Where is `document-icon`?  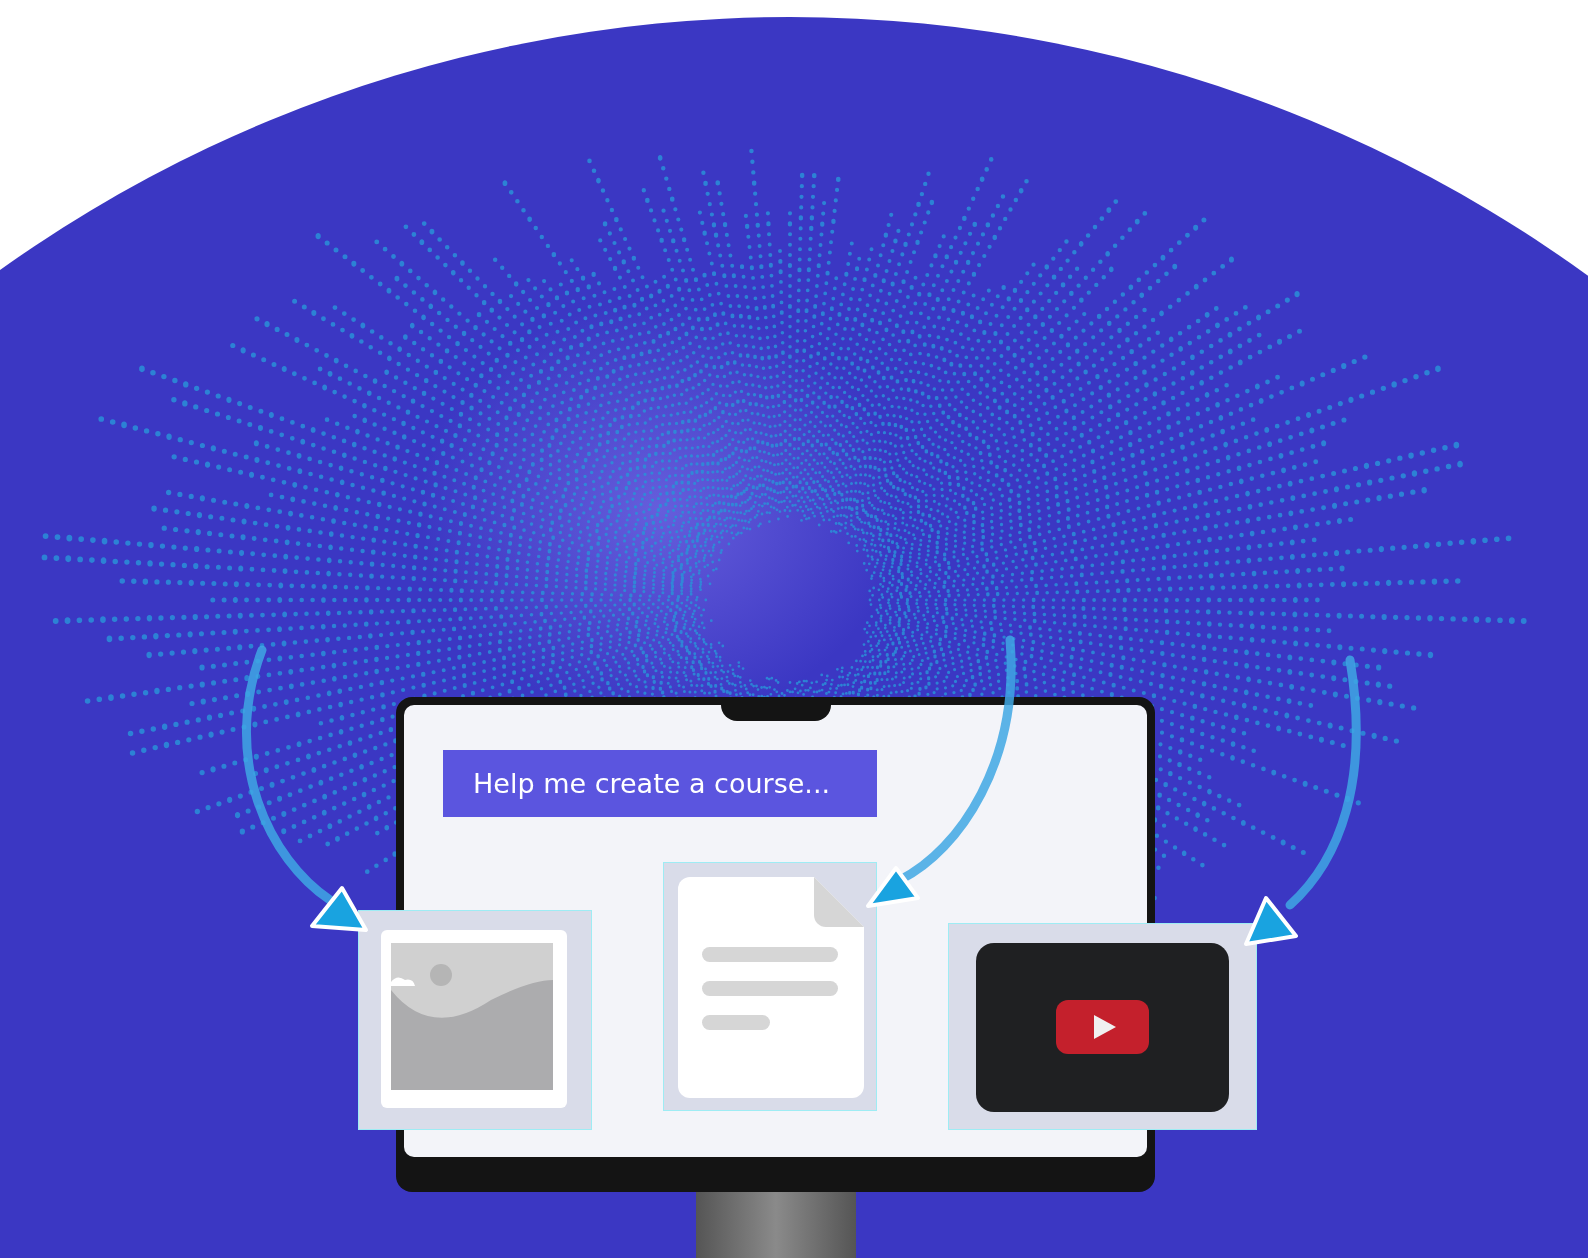 document-icon is located at coordinates (771, 987).